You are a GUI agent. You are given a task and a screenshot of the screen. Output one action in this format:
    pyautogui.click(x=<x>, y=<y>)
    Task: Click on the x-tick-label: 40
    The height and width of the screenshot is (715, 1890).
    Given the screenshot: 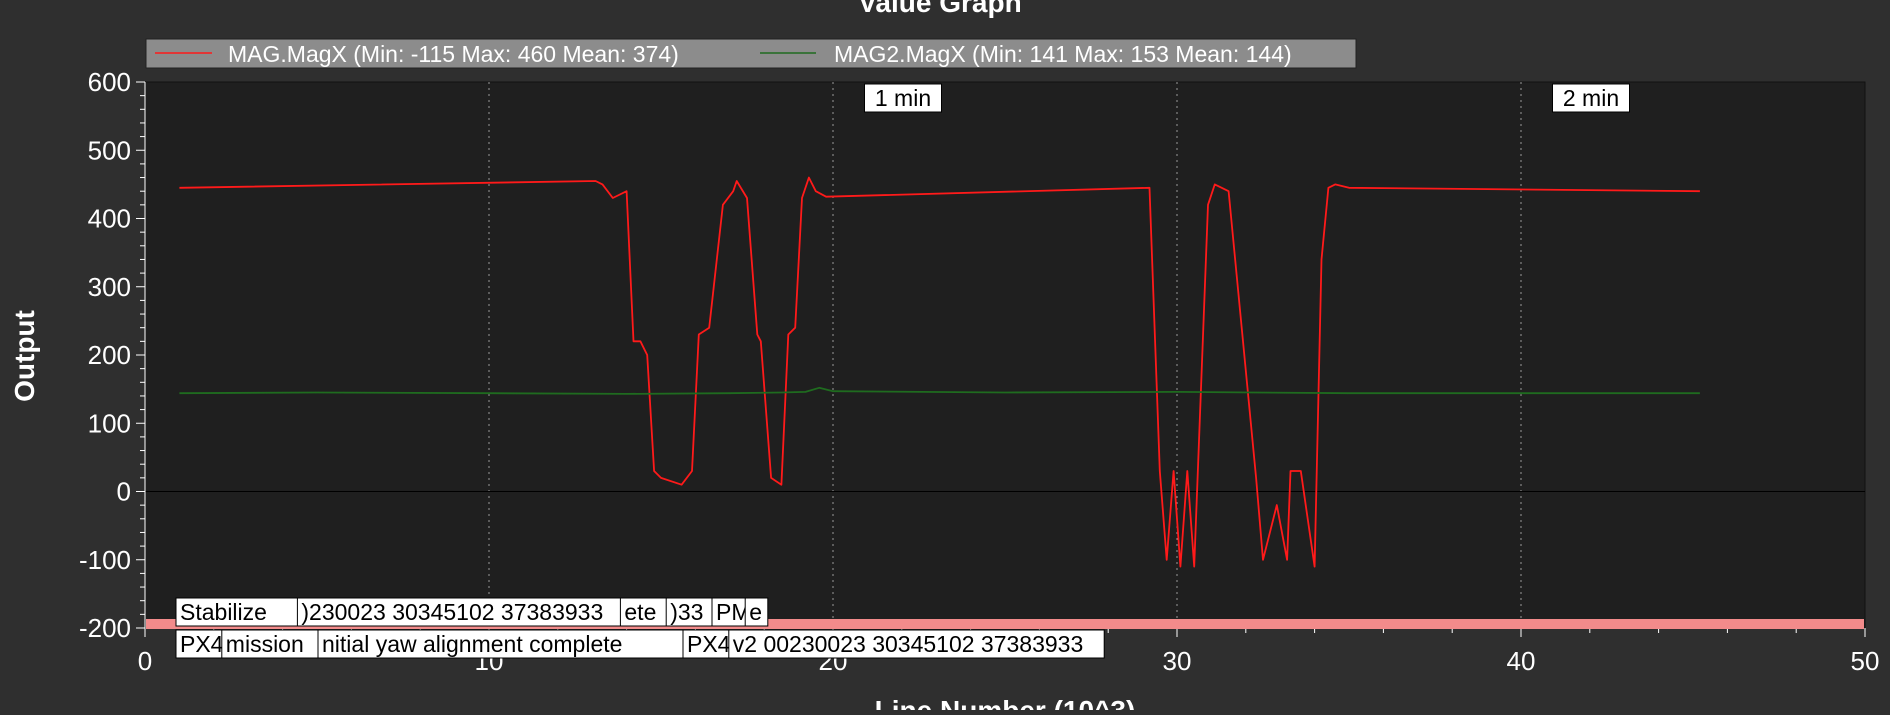 What is the action you would take?
    pyautogui.click(x=1521, y=661)
    